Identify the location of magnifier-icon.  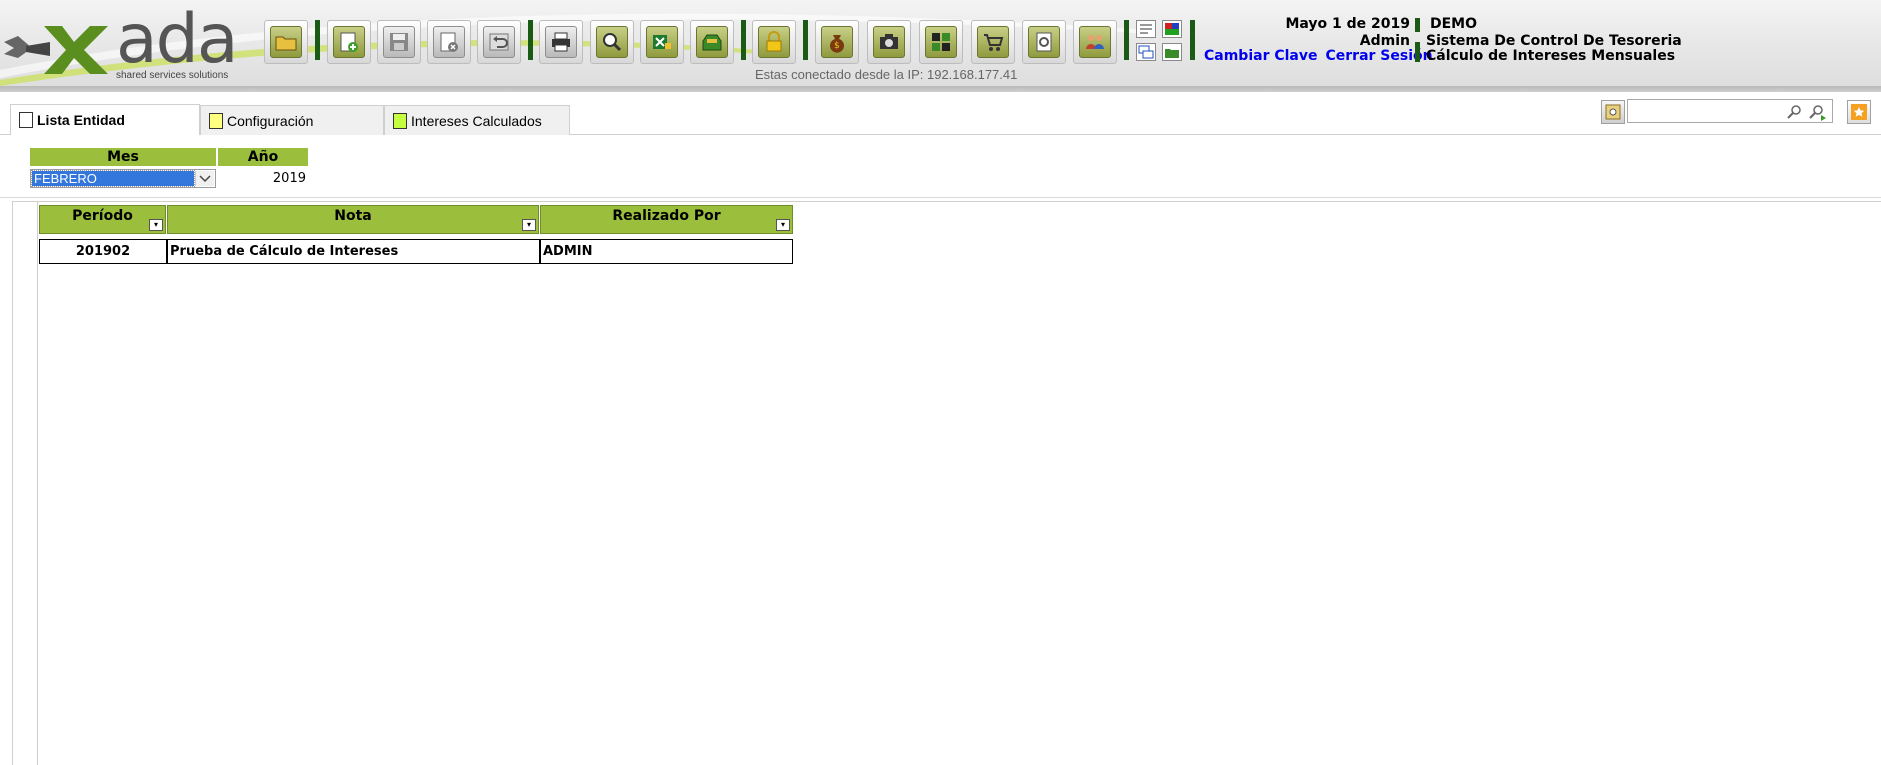
(612, 42).